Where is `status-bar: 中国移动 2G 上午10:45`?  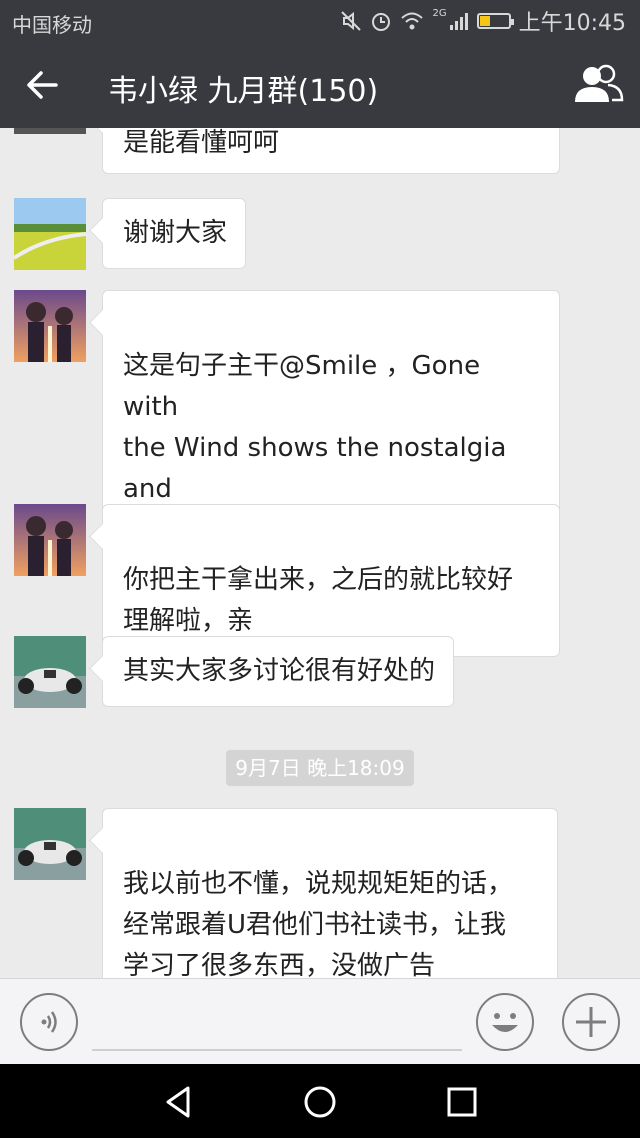 status-bar: 中国移动 2G 上午10:45 is located at coordinates (320, 21).